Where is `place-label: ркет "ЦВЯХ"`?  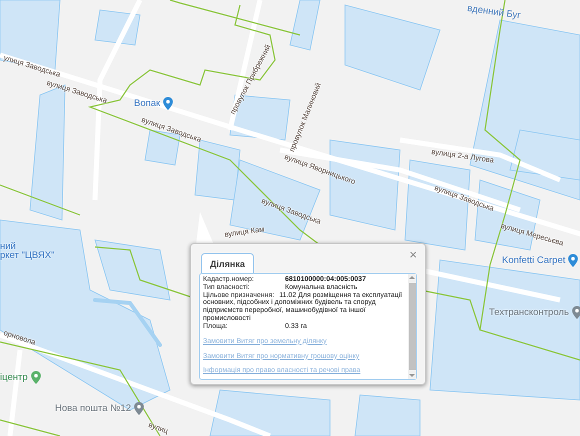 place-label: ркет "ЦВЯХ" is located at coordinates (27, 255).